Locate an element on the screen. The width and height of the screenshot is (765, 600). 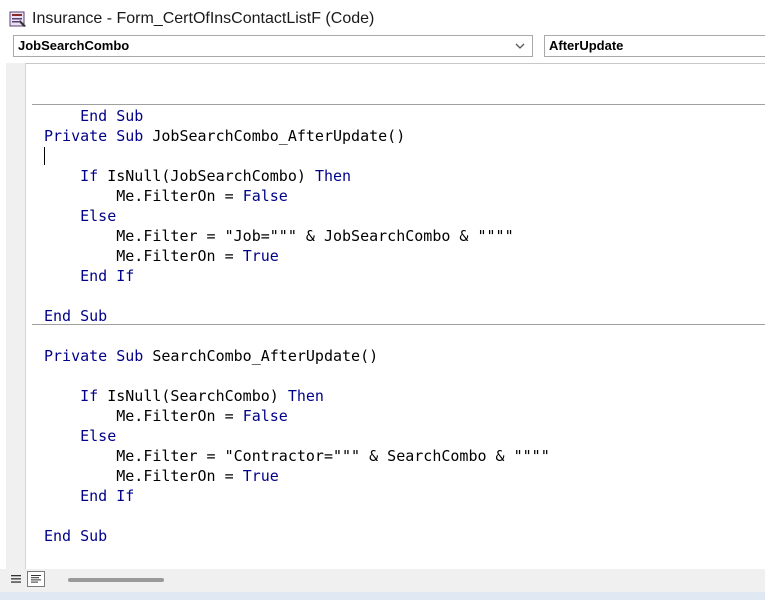
chevron-down-icon is located at coordinates (520, 46).